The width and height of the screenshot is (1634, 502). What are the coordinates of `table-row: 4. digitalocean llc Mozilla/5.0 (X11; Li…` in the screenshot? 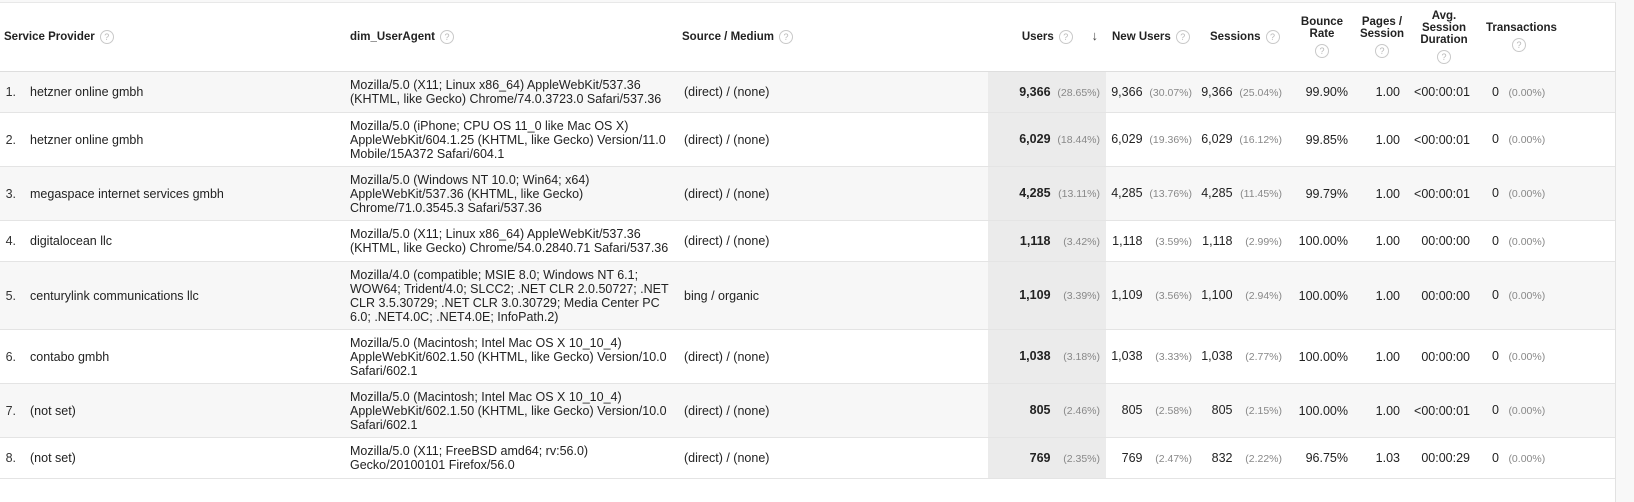 It's located at (807, 241).